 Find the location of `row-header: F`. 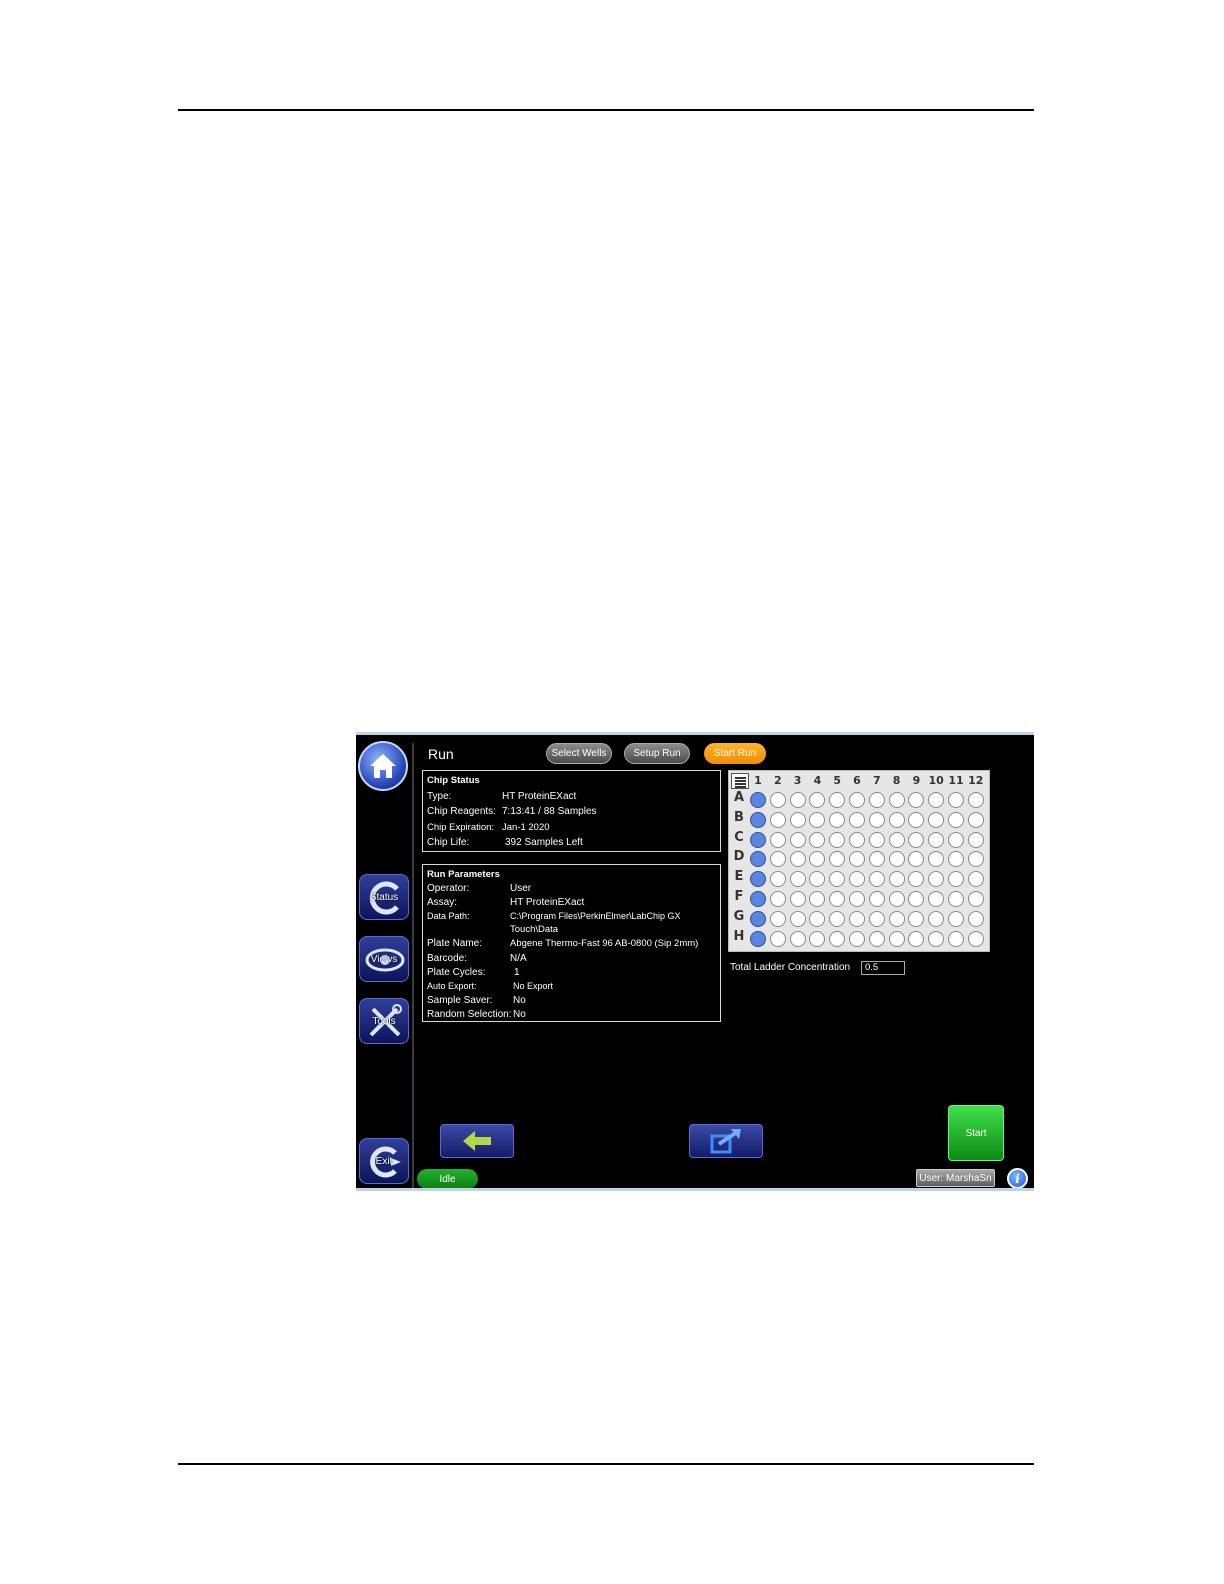

row-header: F is located at coordinates (739, 896).